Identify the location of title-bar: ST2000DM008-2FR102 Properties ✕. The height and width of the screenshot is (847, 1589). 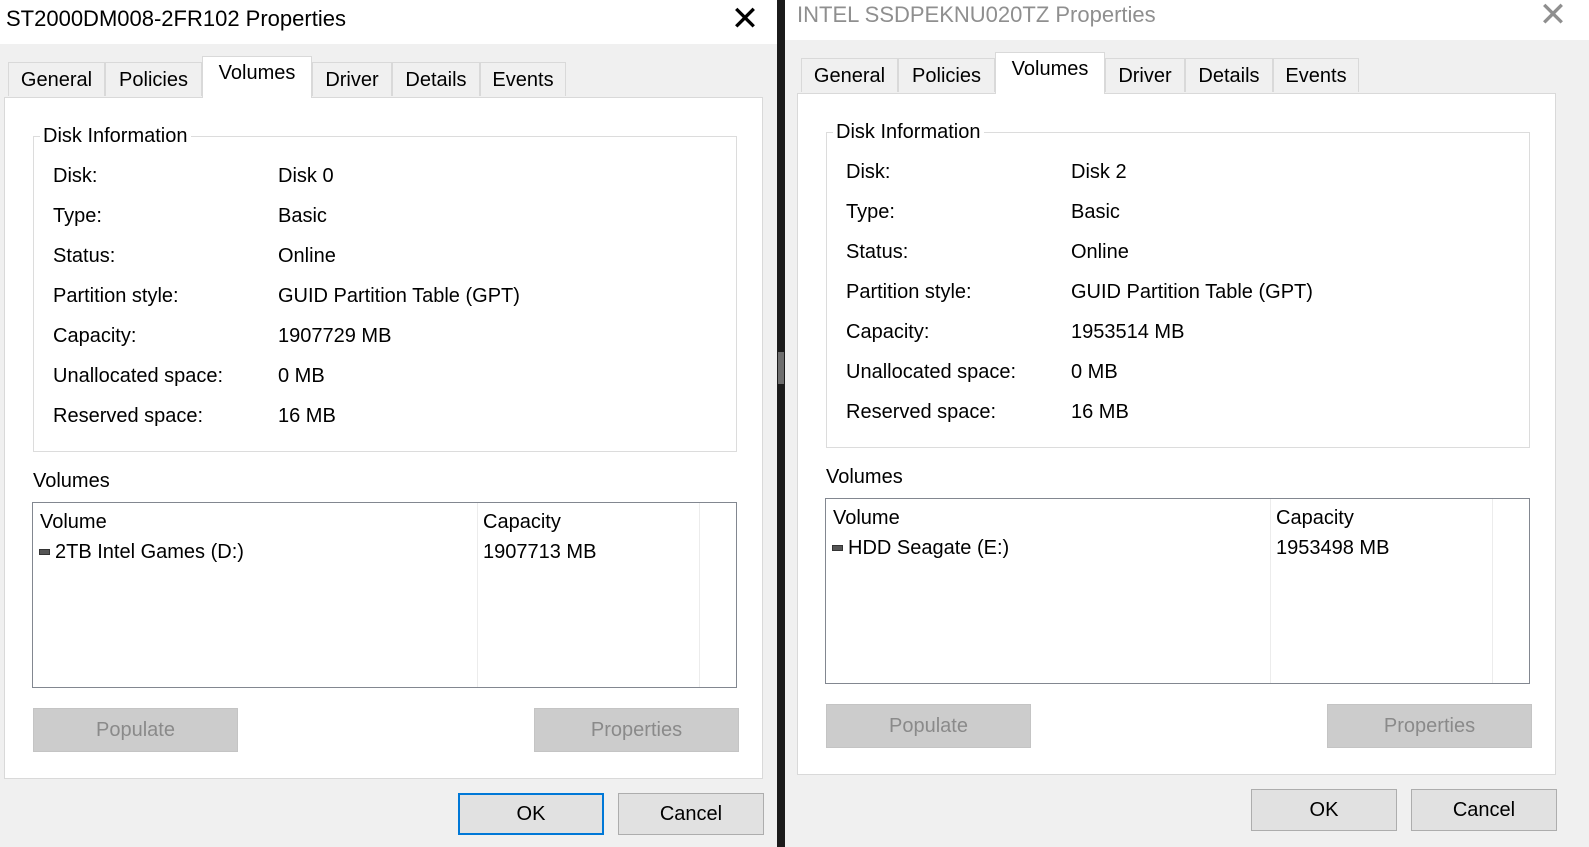
(388, 22).